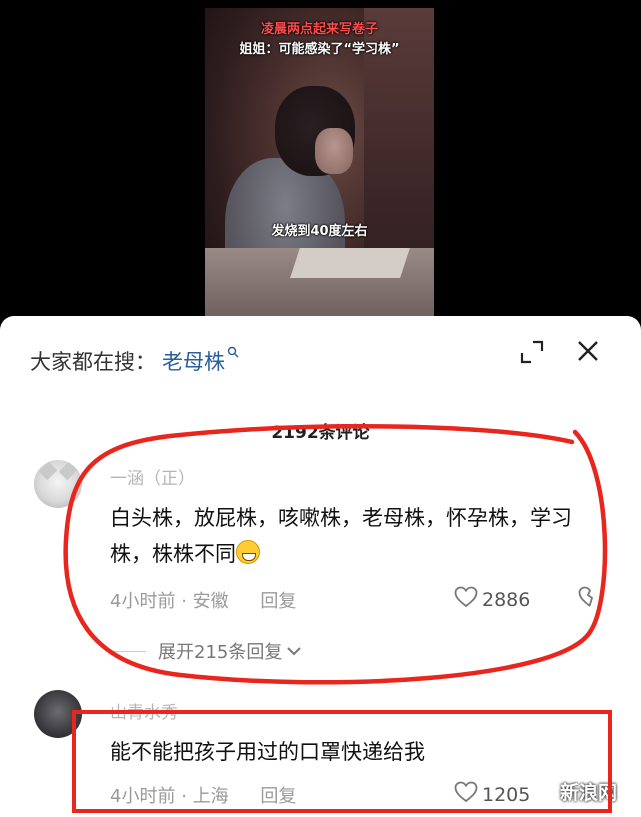 The image size is (641, 817). I want to click on comment-meta: 4小时前 · 安徽 回复, so click(203, 600).